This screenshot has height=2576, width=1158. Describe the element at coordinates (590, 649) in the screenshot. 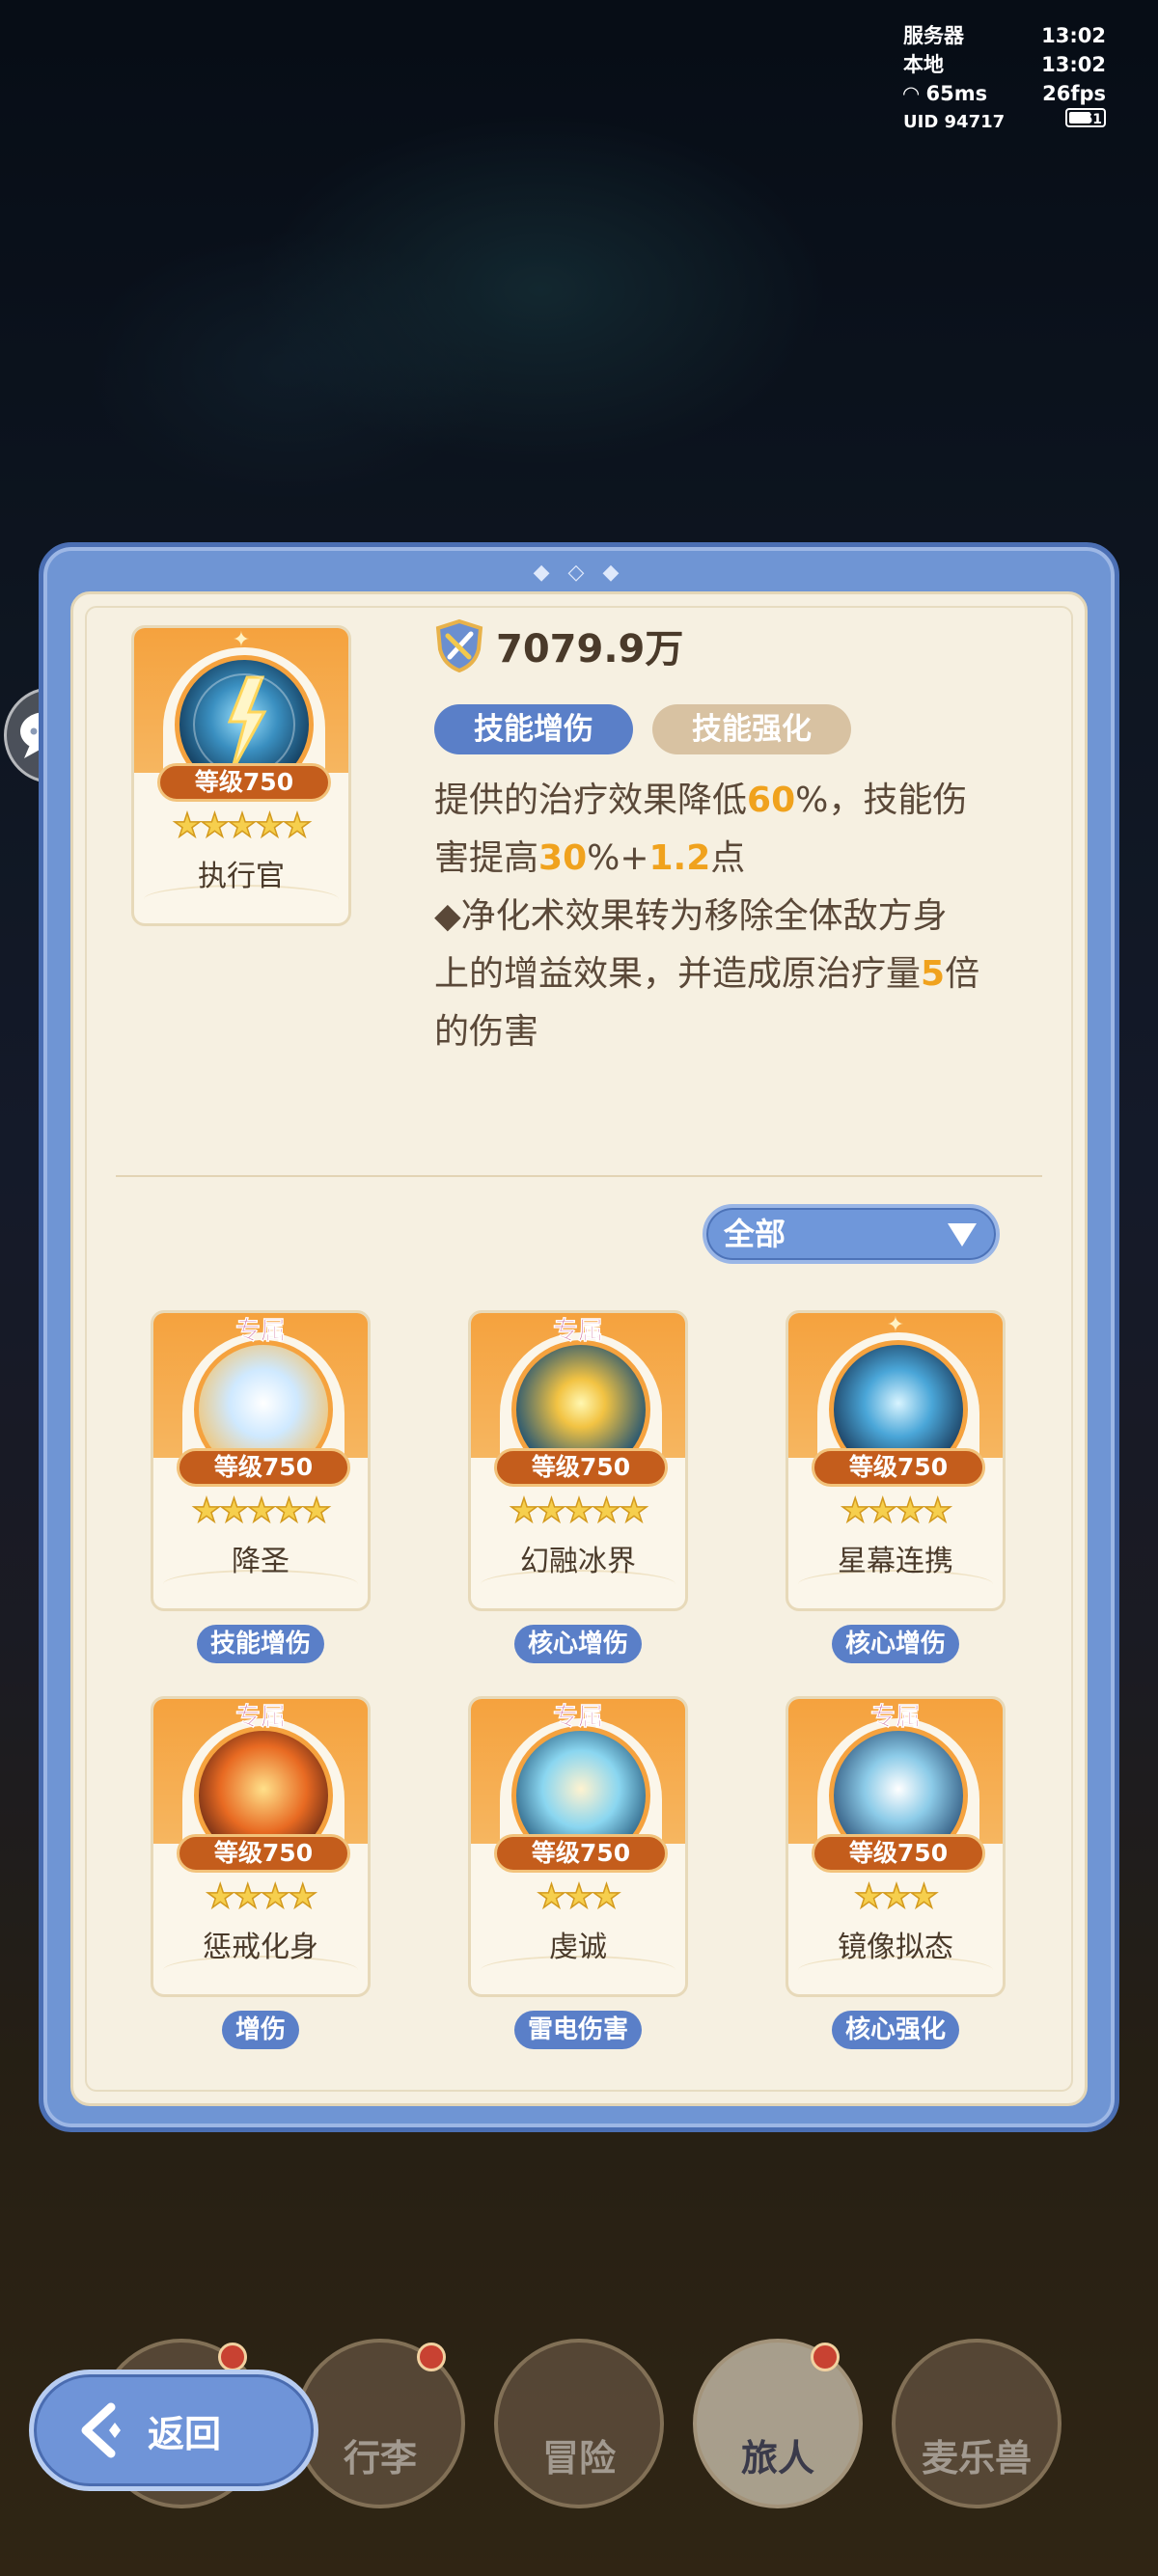

I see `power-value: 7079.9万` at that location.